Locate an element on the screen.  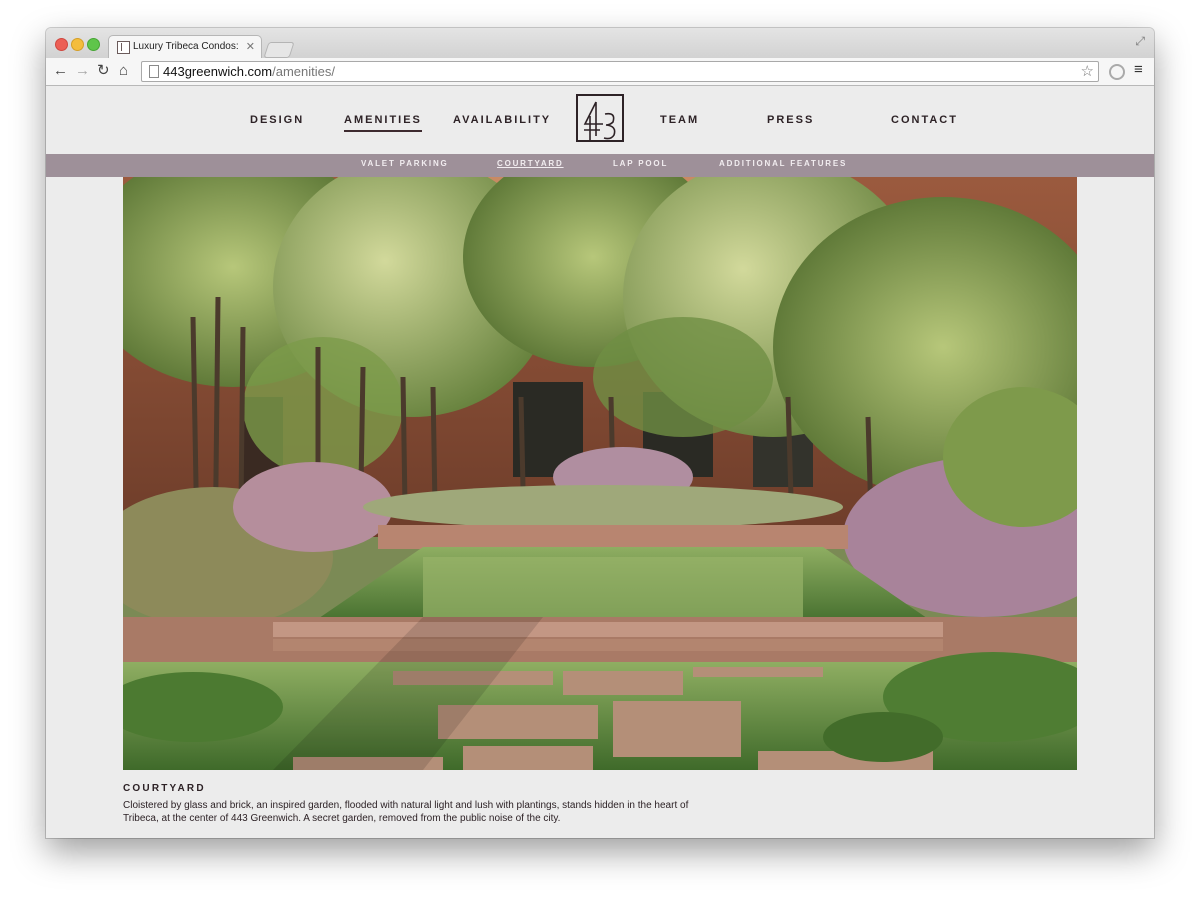
back-arrow-icon: ← is located at coordinates (60, 71).